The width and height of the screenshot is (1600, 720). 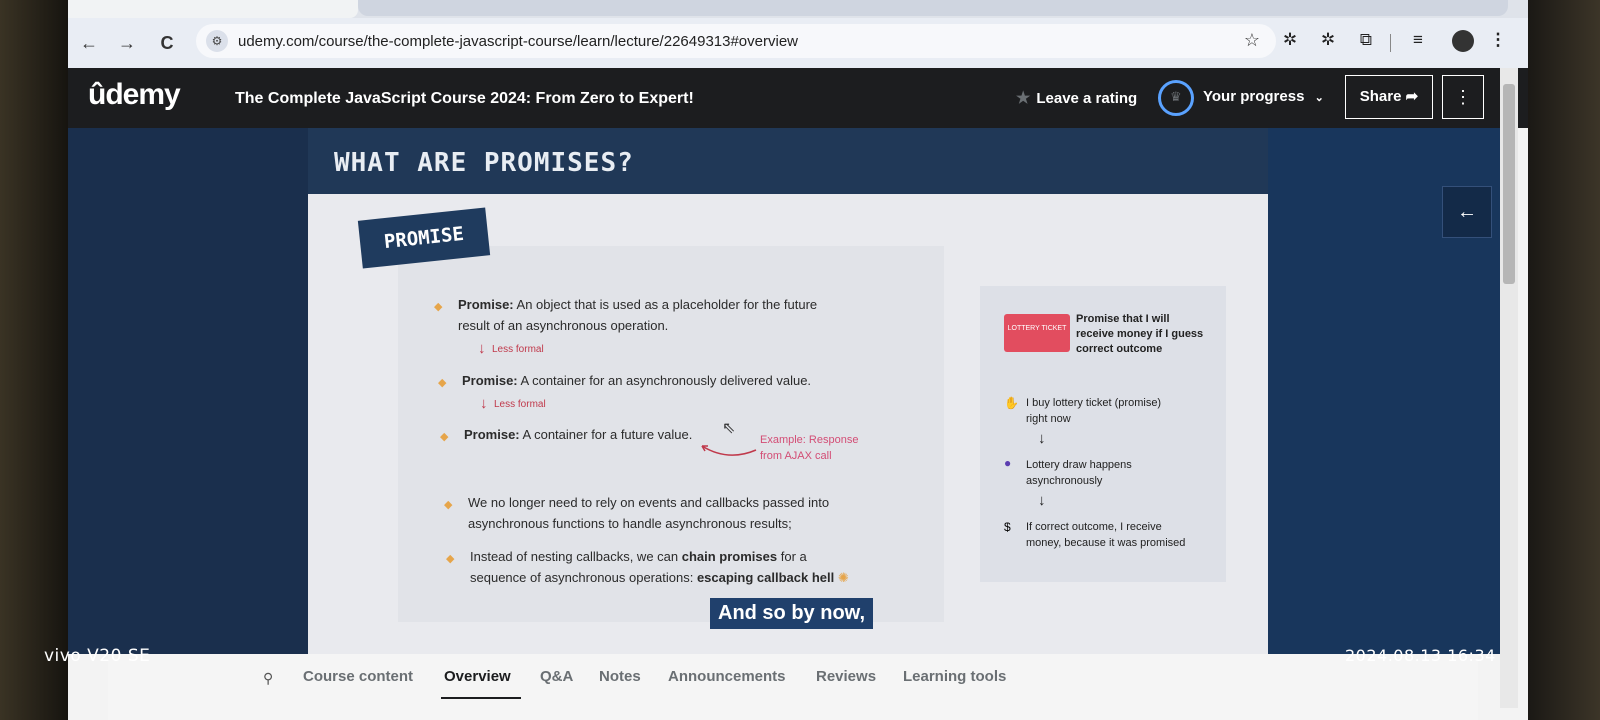 I want to click on chevron-down-icon: ⌄, so click(x=1319, y=98).